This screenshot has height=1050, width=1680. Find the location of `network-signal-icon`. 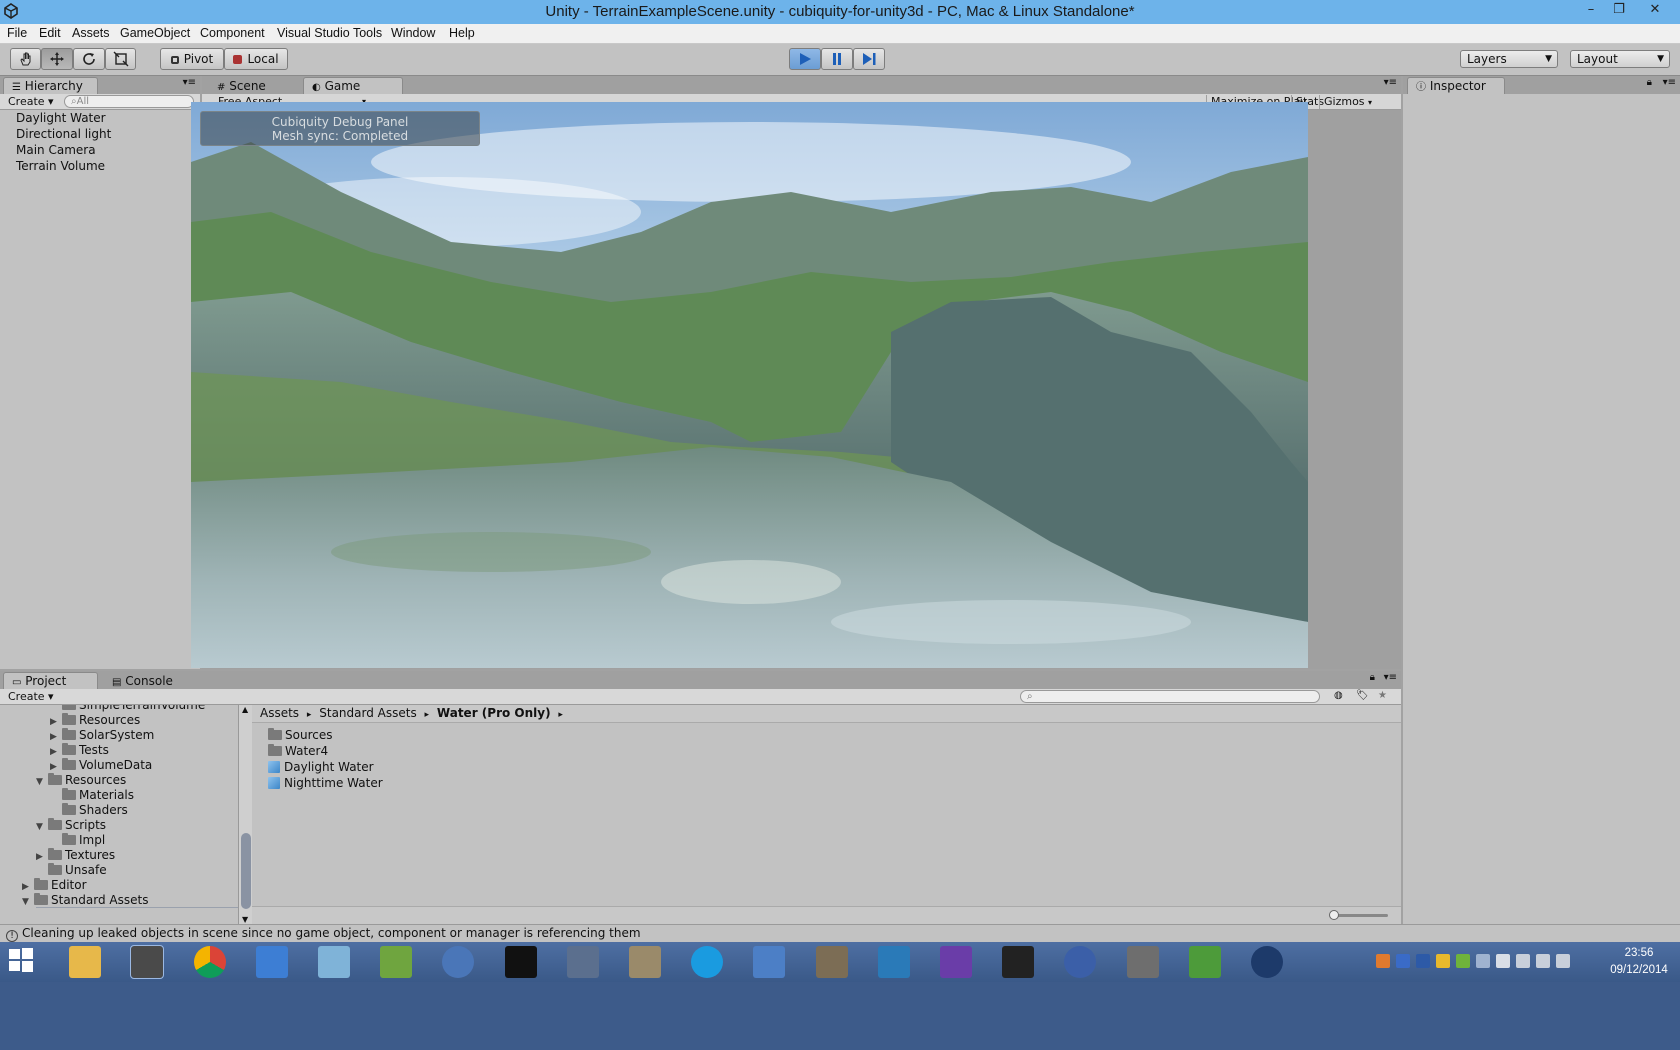

network-signal-icon is located at coordinates (1543, 961).